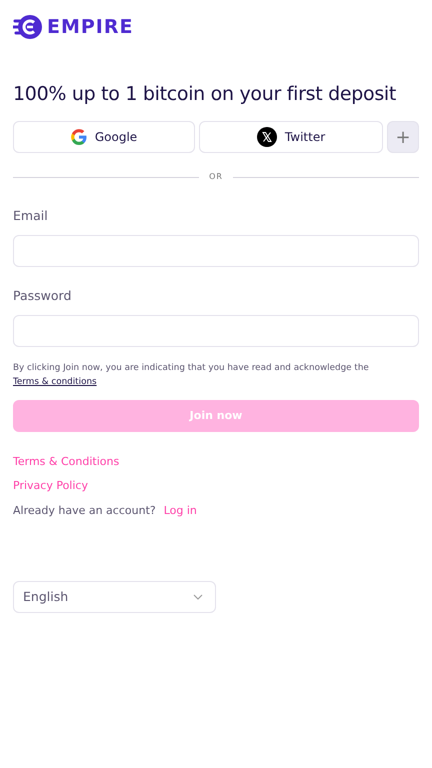 This screenshot has height=768, width=432. What do you see at coordinates (50, 486) in the screenshot?
I see `footer-link: Privacy Policy` at bounding box center [50, 486].